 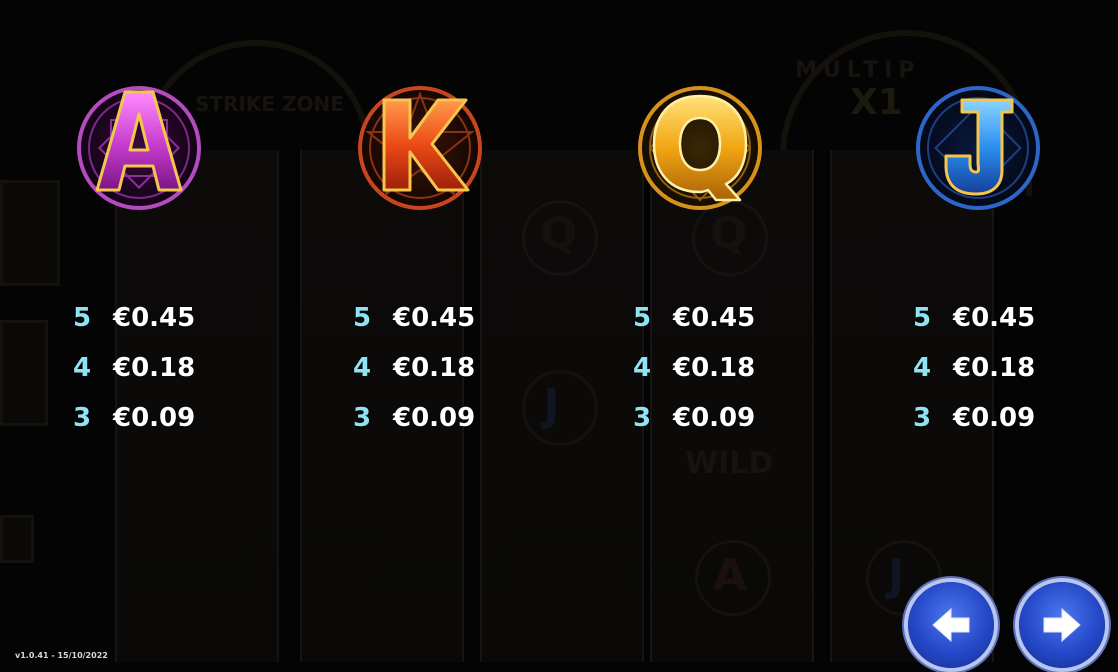 I want to click on background-multiplier-text: MULTIP, so click(x=858, y=70).